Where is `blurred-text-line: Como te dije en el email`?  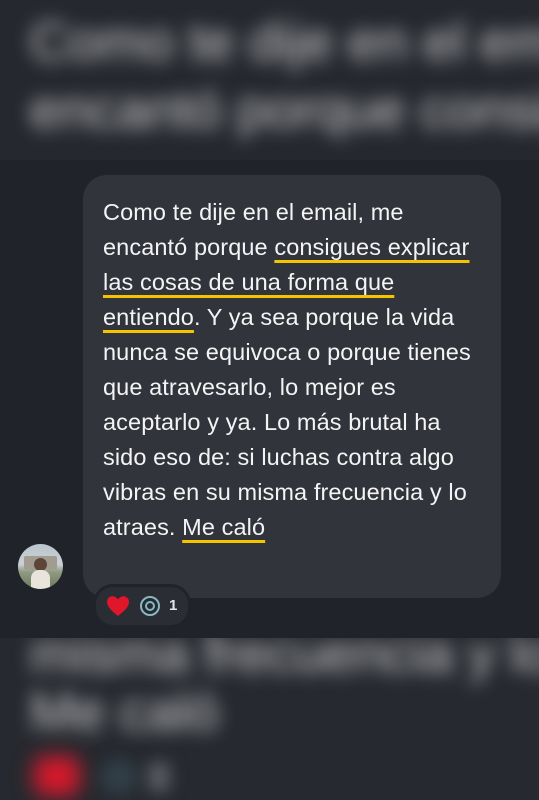
blurred-text-line: Como te dije en el email is located at coordinates (284, 42).